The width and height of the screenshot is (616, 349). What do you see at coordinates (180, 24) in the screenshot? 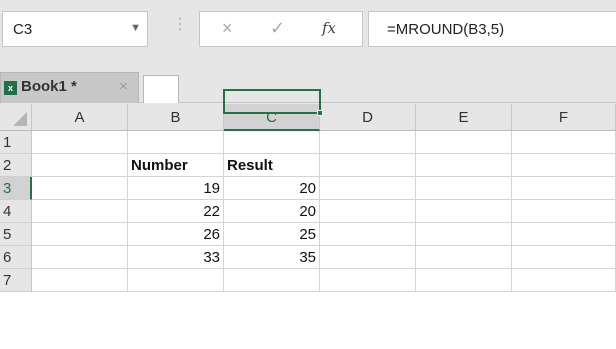
I see `formula-bar-grip-icon: ⋮` at bounding box center [180, 24].